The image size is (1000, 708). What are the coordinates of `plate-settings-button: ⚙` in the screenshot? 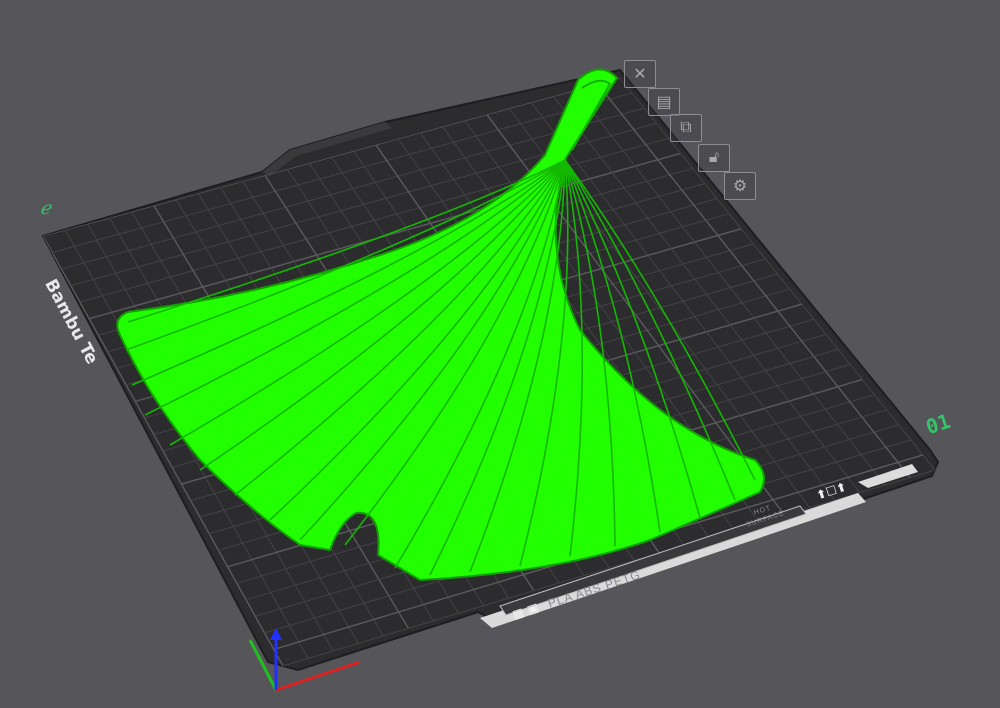 It's located at (740, 186).